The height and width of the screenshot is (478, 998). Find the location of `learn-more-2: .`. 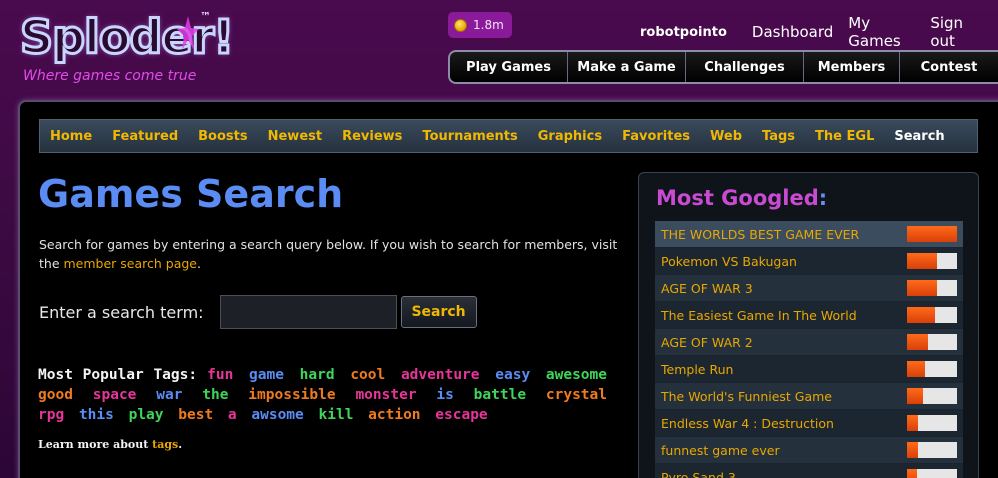

learn-more-2: . is located at coordinates (180, 444).